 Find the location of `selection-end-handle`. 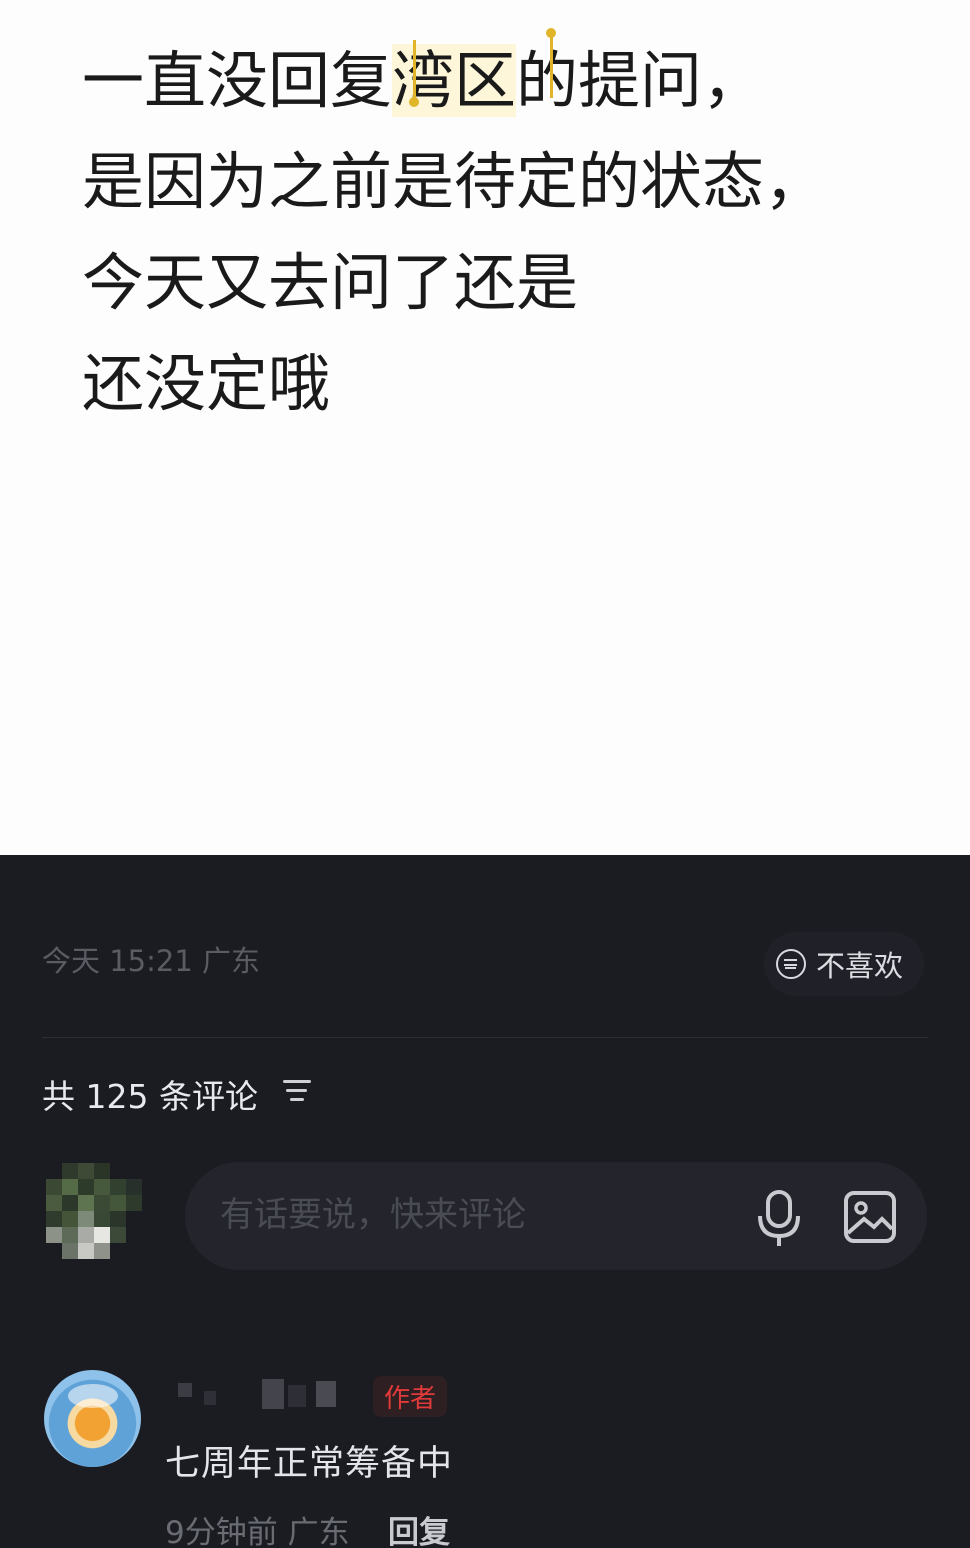

selection-end-handle is located at coordinates (551, 33).